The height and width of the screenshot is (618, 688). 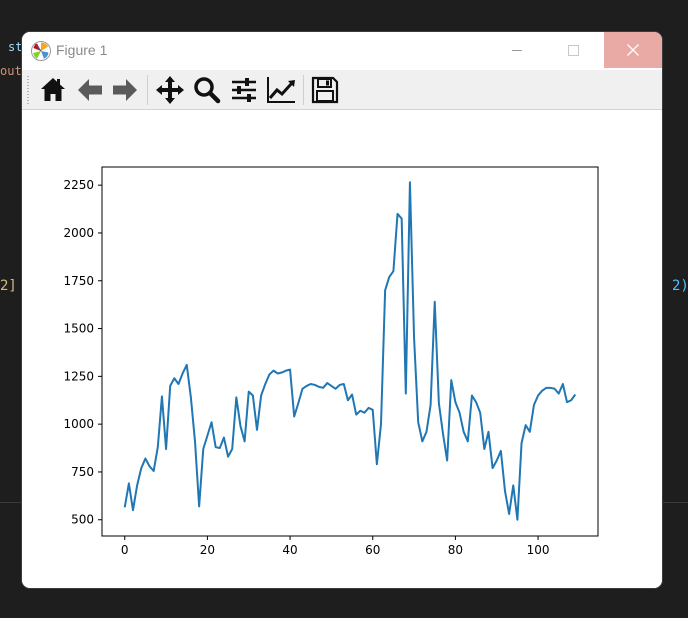 I want to click on x-tick-label: 40, so click(x=289, y=550).